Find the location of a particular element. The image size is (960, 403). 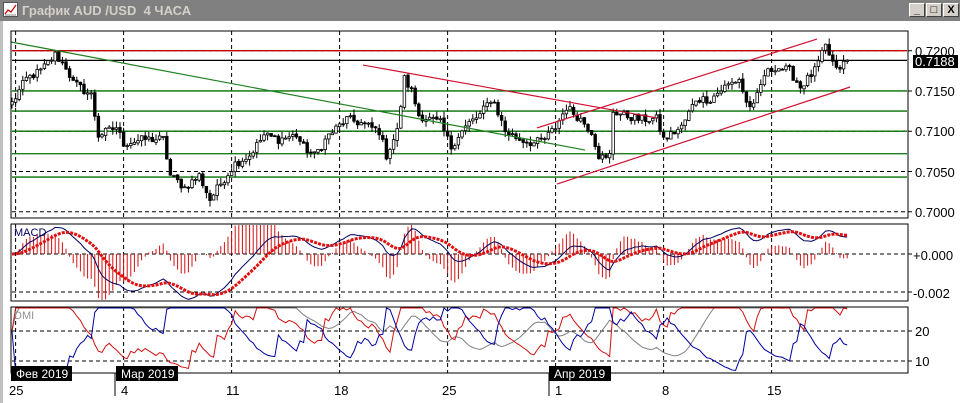

trend_red-trendline is located at coordinates (677, 83).